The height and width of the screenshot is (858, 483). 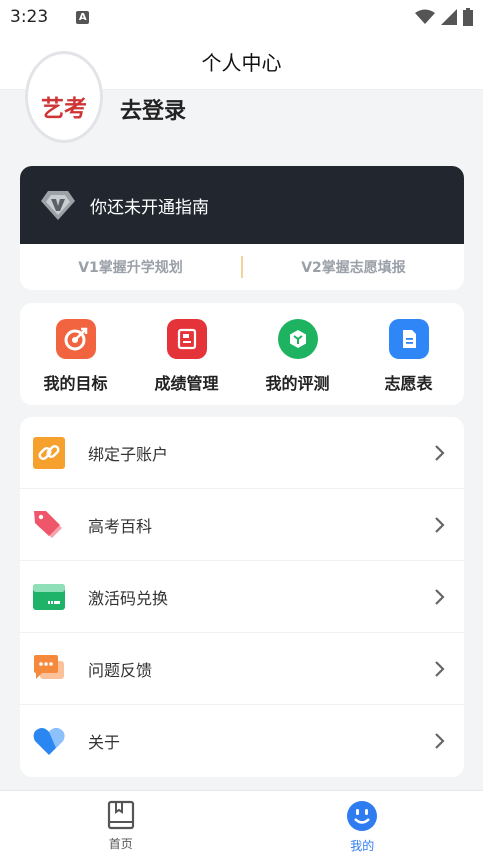 What do you see at coordinates (128, 598) in the screenshot?
I see `menu-item-label: 激活码兑换` at bounding box center [128, 598].